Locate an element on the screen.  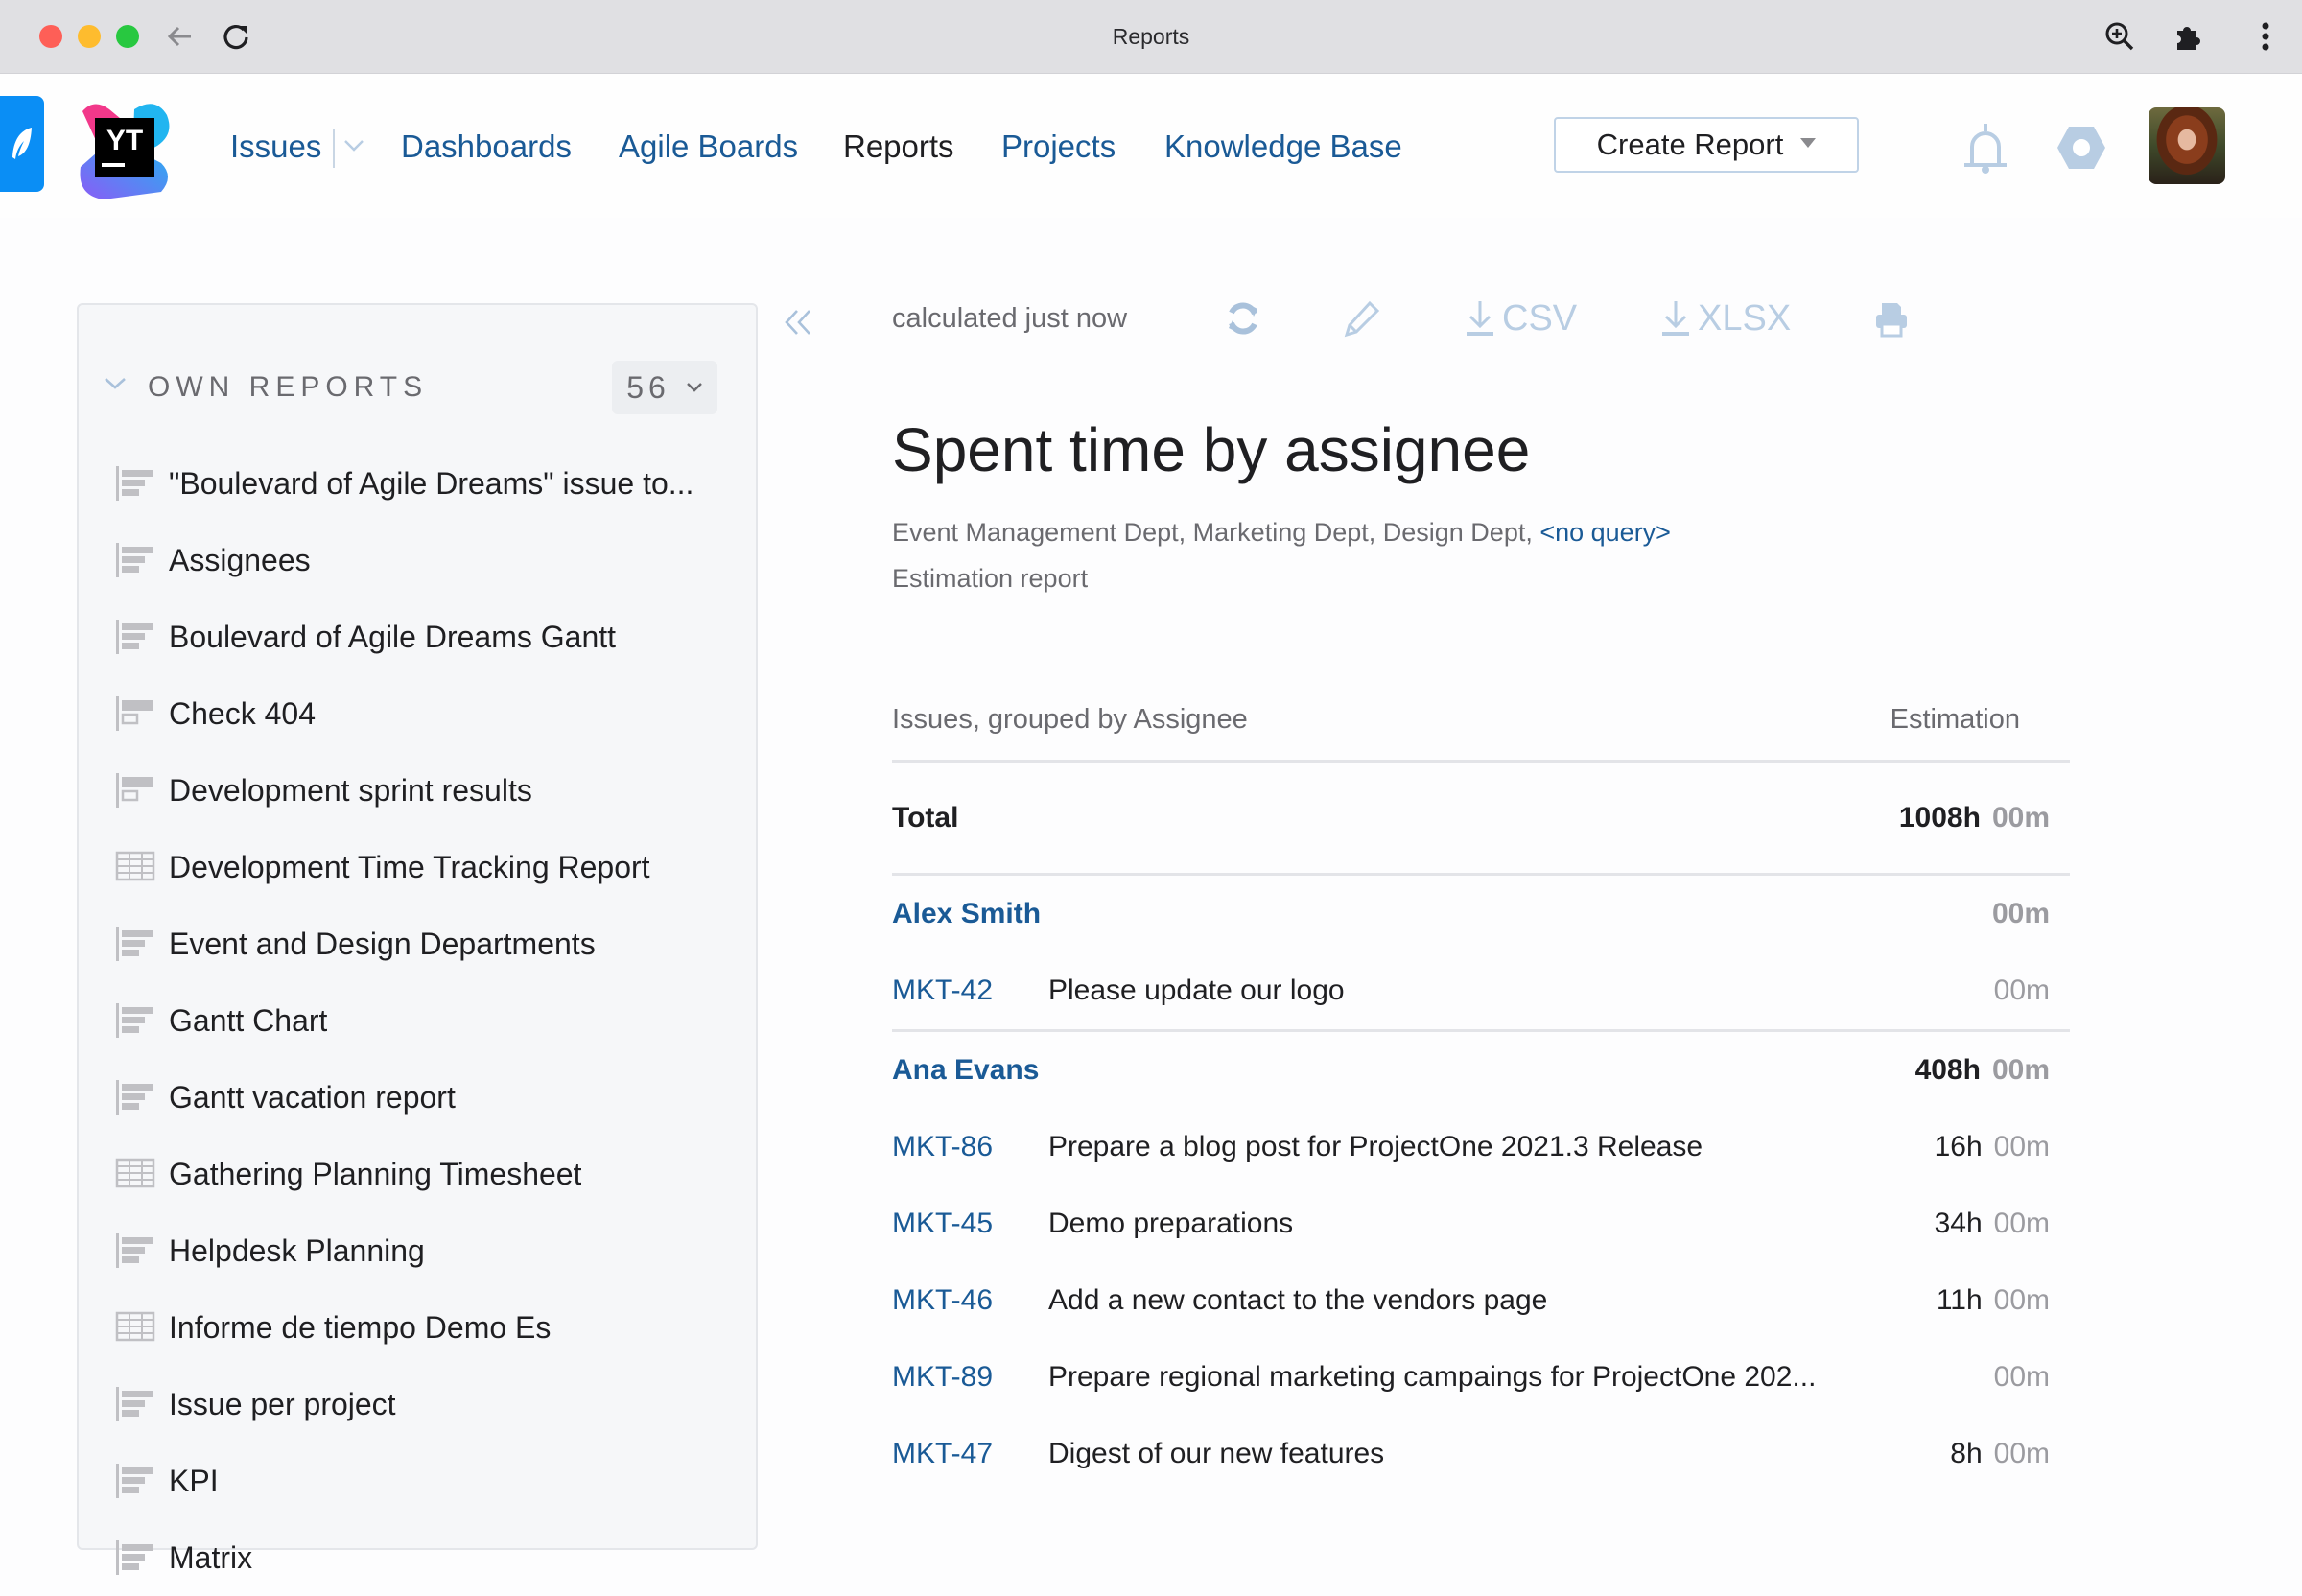
issue-summary: Add a new contact to the vendors page is located at coordinates (1298, 1300).